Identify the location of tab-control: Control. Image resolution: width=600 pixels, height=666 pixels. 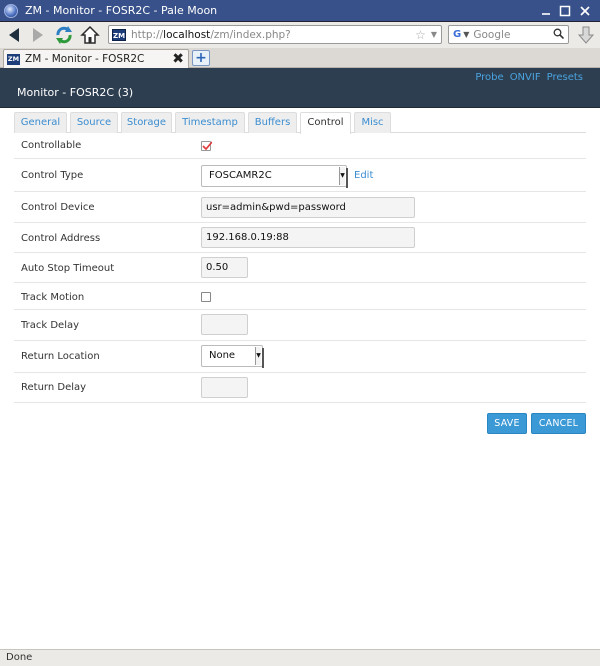
(325, 123).